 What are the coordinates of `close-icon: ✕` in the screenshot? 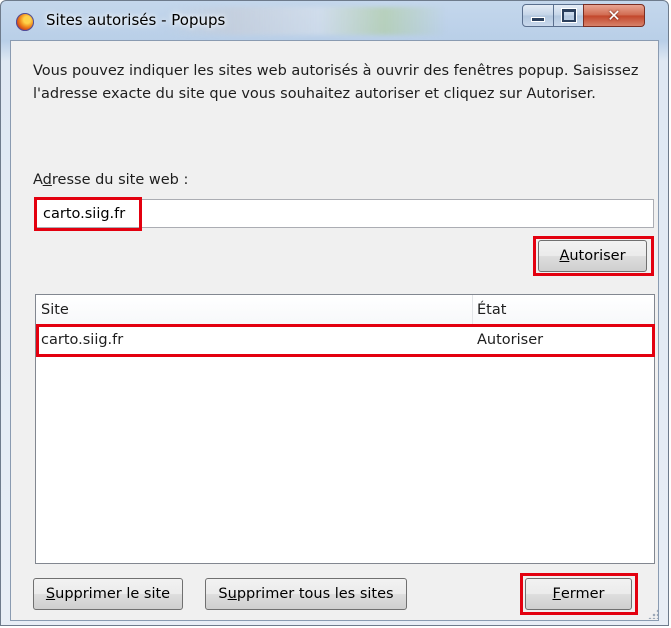 It's located at (614, 15).